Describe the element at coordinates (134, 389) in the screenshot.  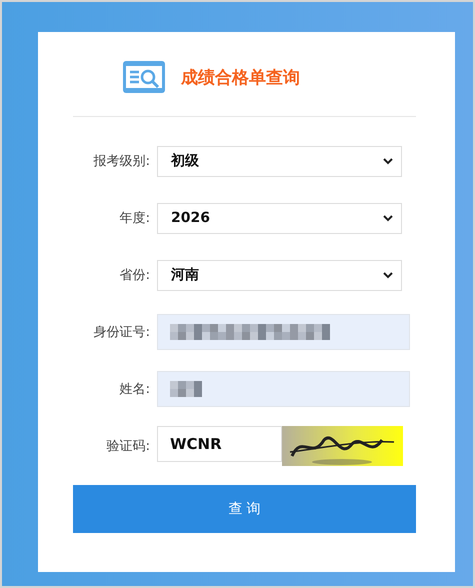
I see `field-label: 姓名:` at that location.